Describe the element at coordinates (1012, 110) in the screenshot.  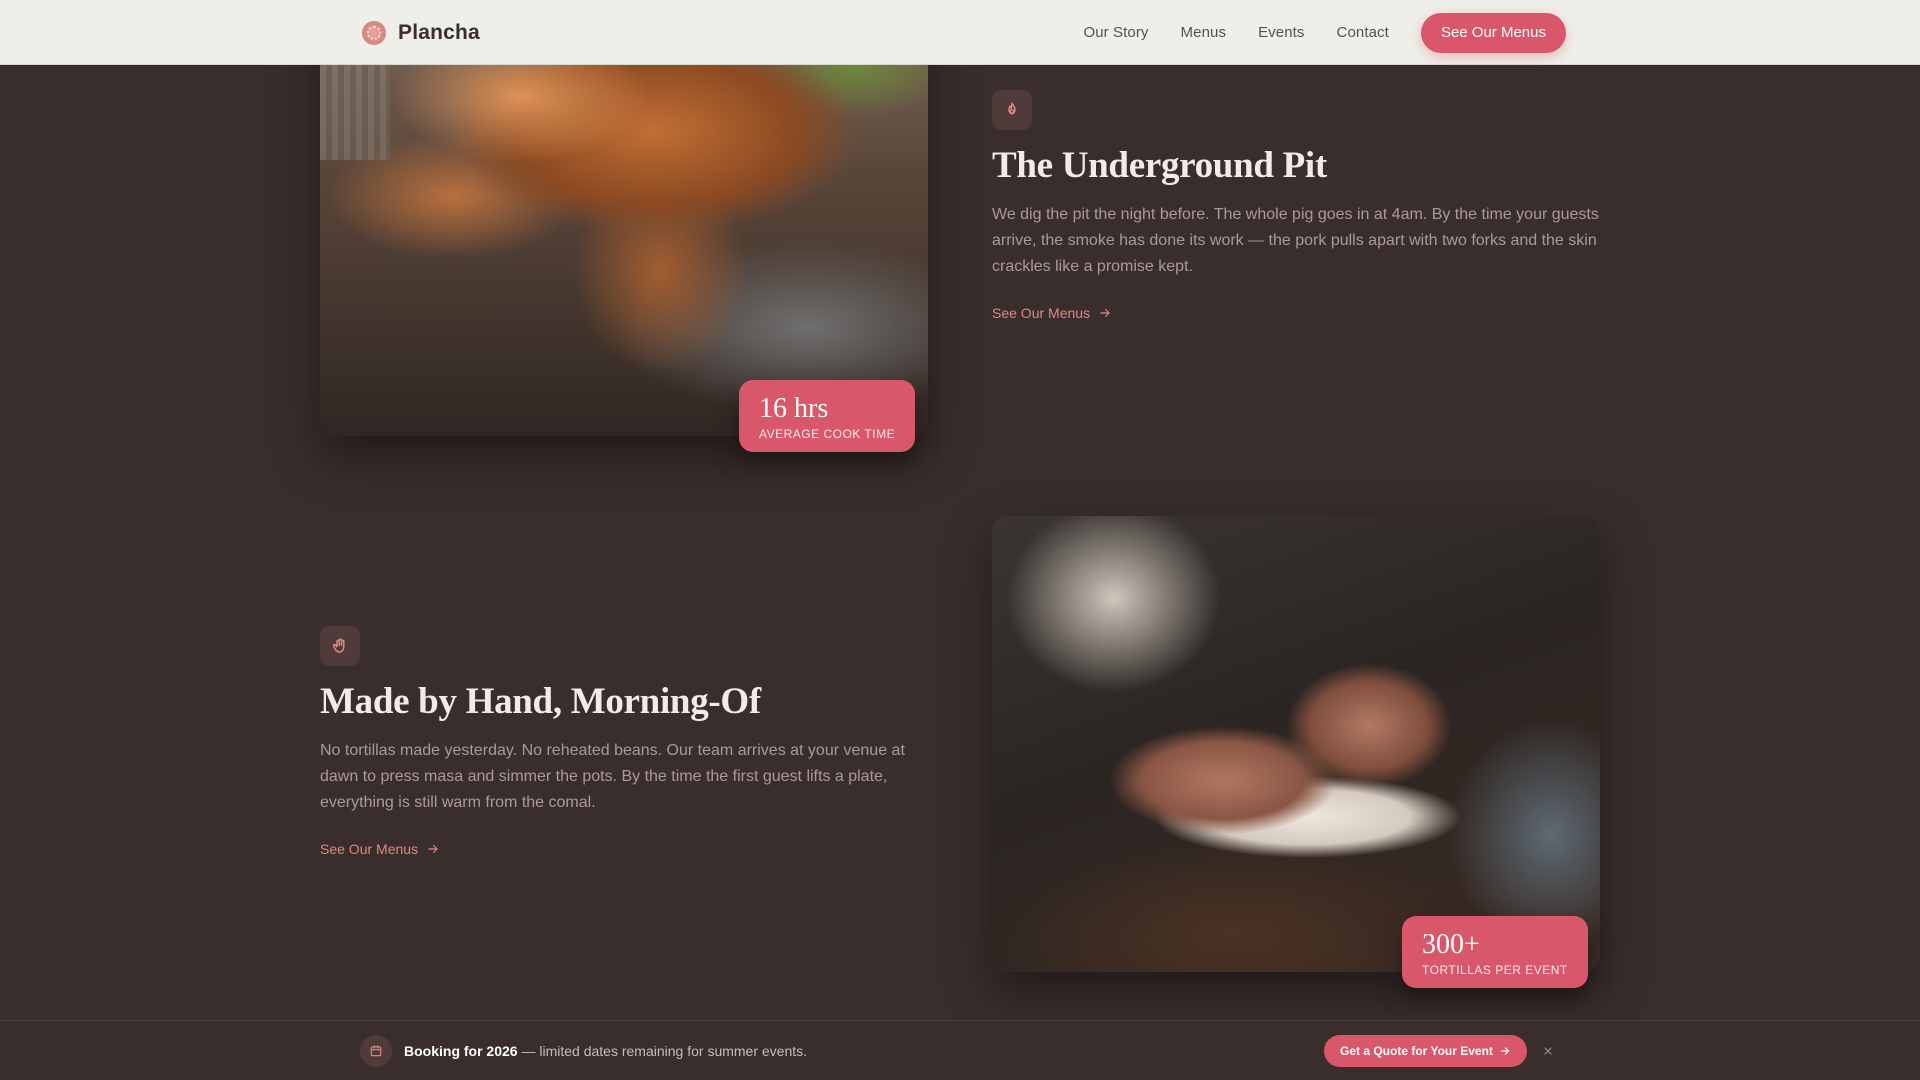
I see `flame-icon` at that location.